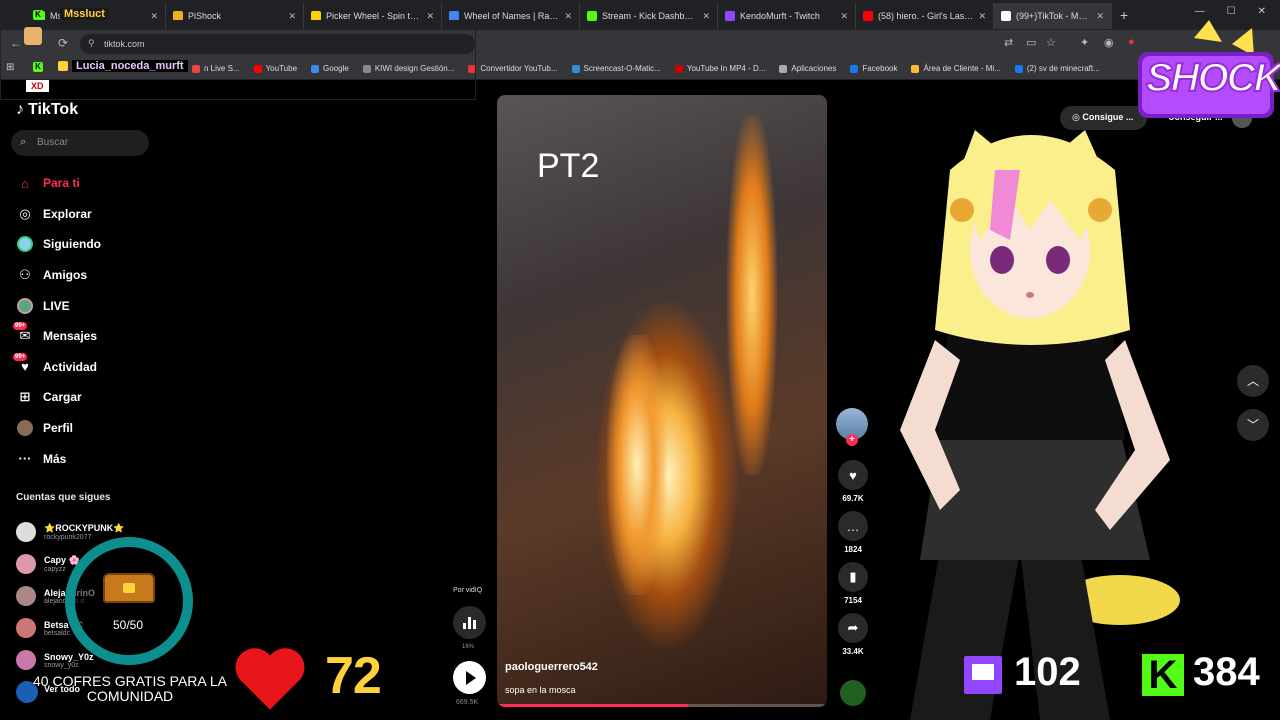 The width and height of the screenshot is (1280, 720). Describe the element at coordinates (1200, 11) in the screenshot. I see `minimize-icon: —` at that location.